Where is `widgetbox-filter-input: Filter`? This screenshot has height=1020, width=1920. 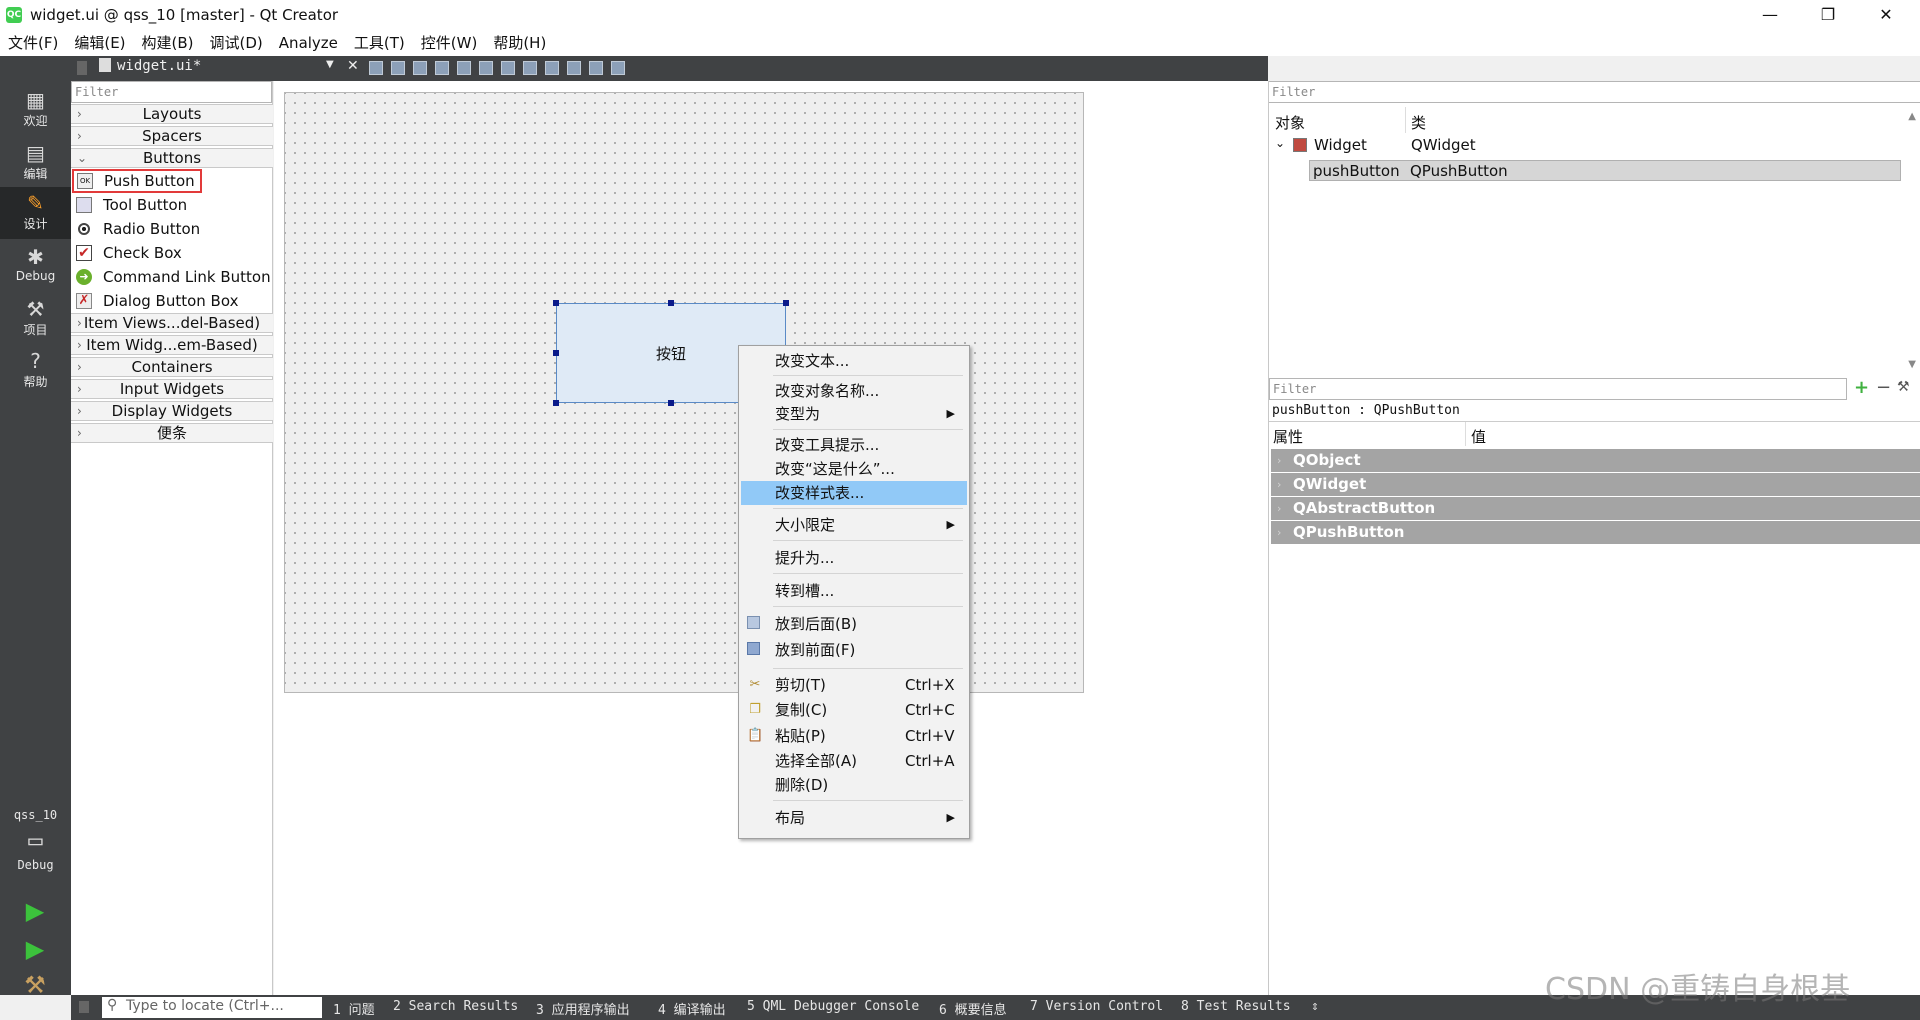 widgetbox-filter-input: Filter is located at coordinates (171, 92).